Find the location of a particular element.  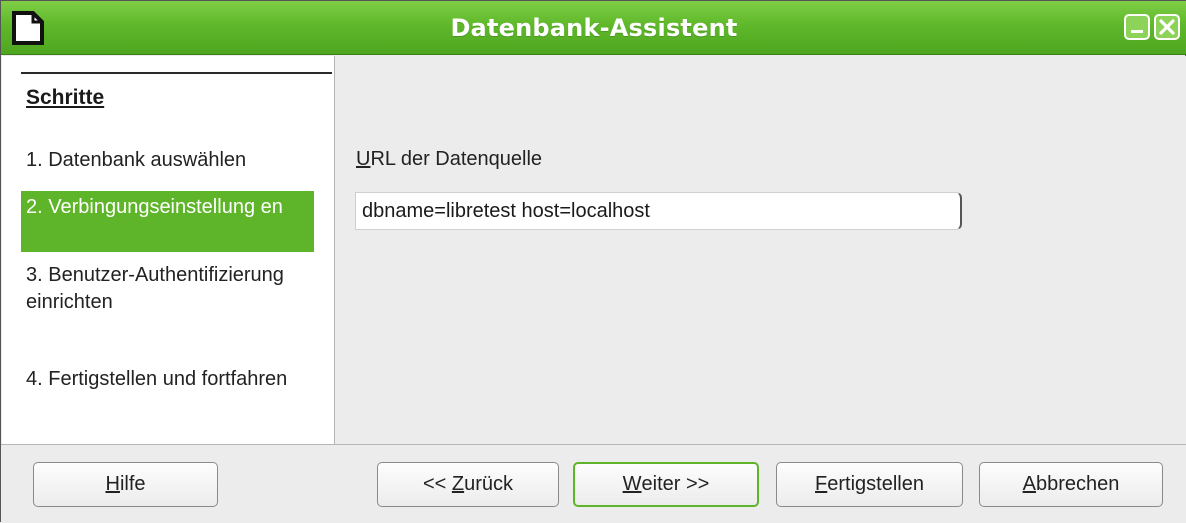

minimize-button is located at coordinates (1137, 27).